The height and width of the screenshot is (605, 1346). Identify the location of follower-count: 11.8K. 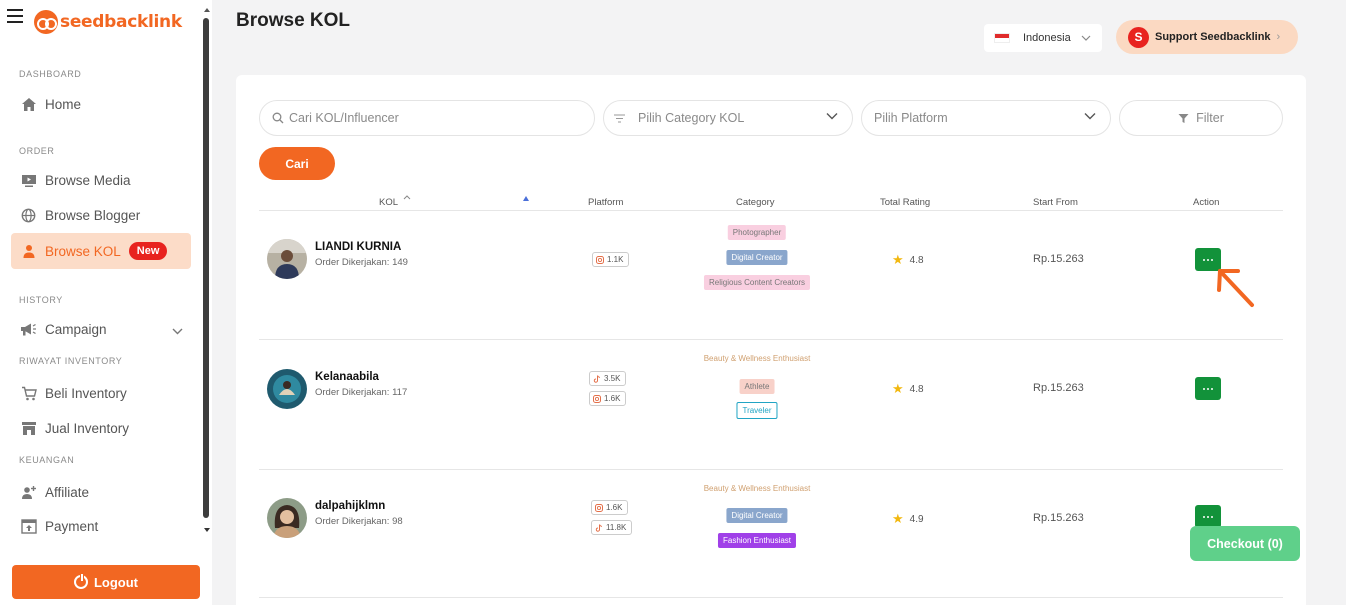
(616, 527).